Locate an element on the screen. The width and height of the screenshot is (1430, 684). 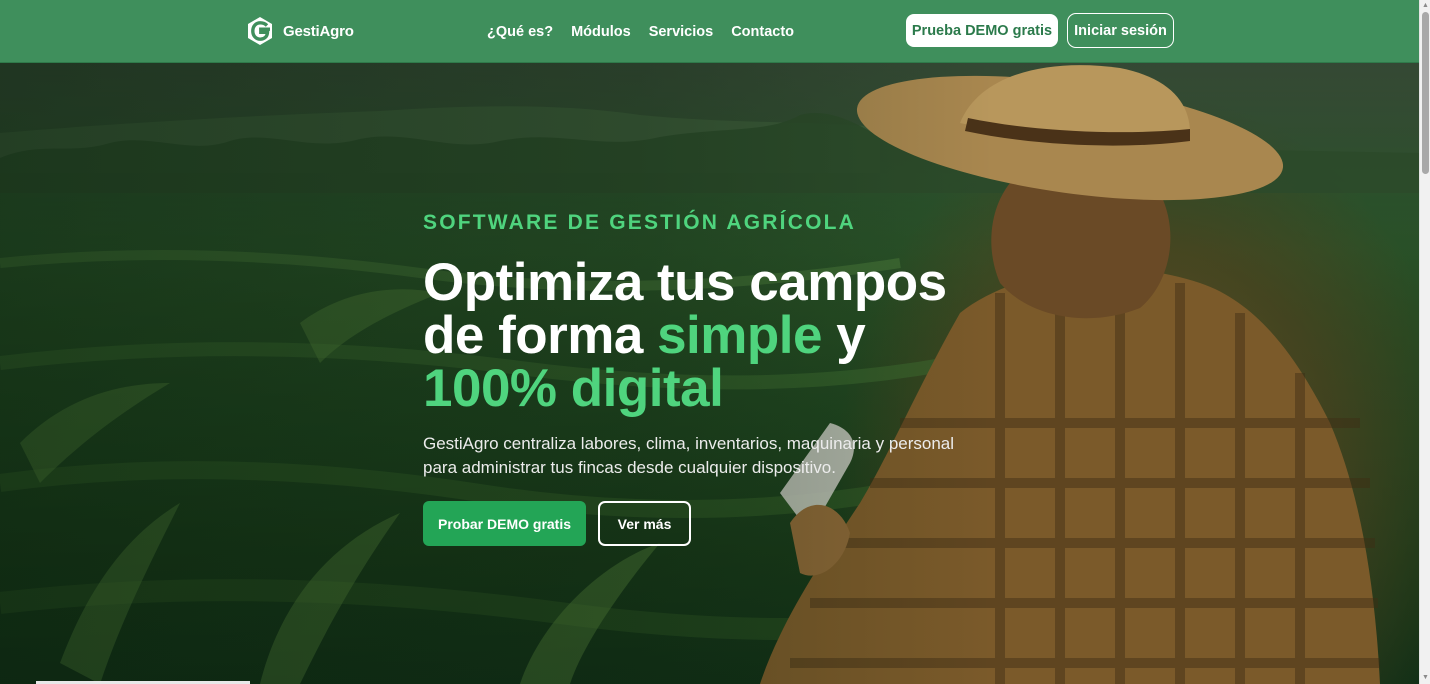
headline-line-1: Optimiza tus campos is located at coordinates (685, 282).